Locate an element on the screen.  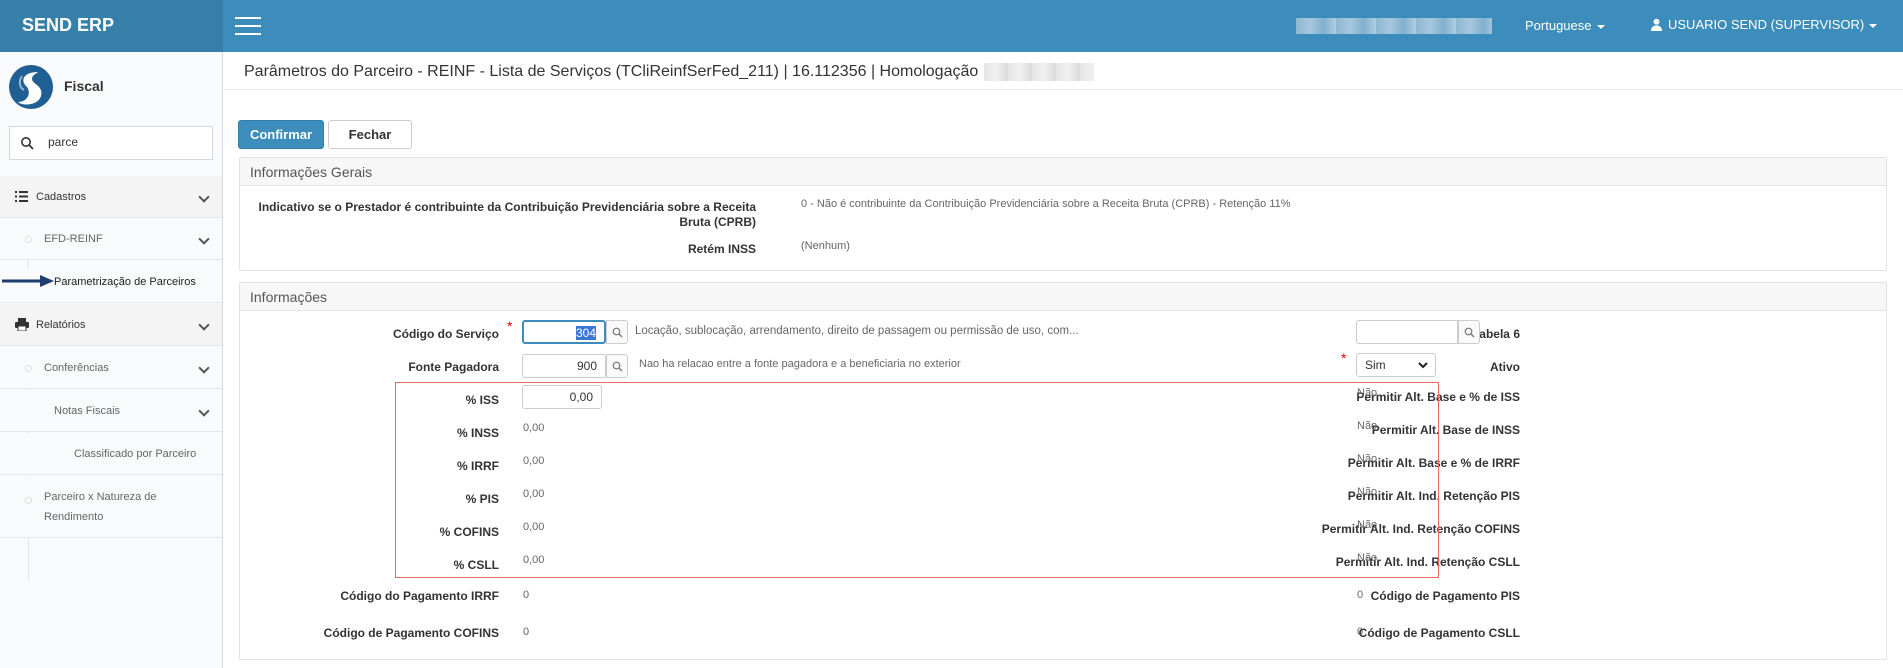
menu-label: Notas Fiscais is located at coordinates (87, 411).